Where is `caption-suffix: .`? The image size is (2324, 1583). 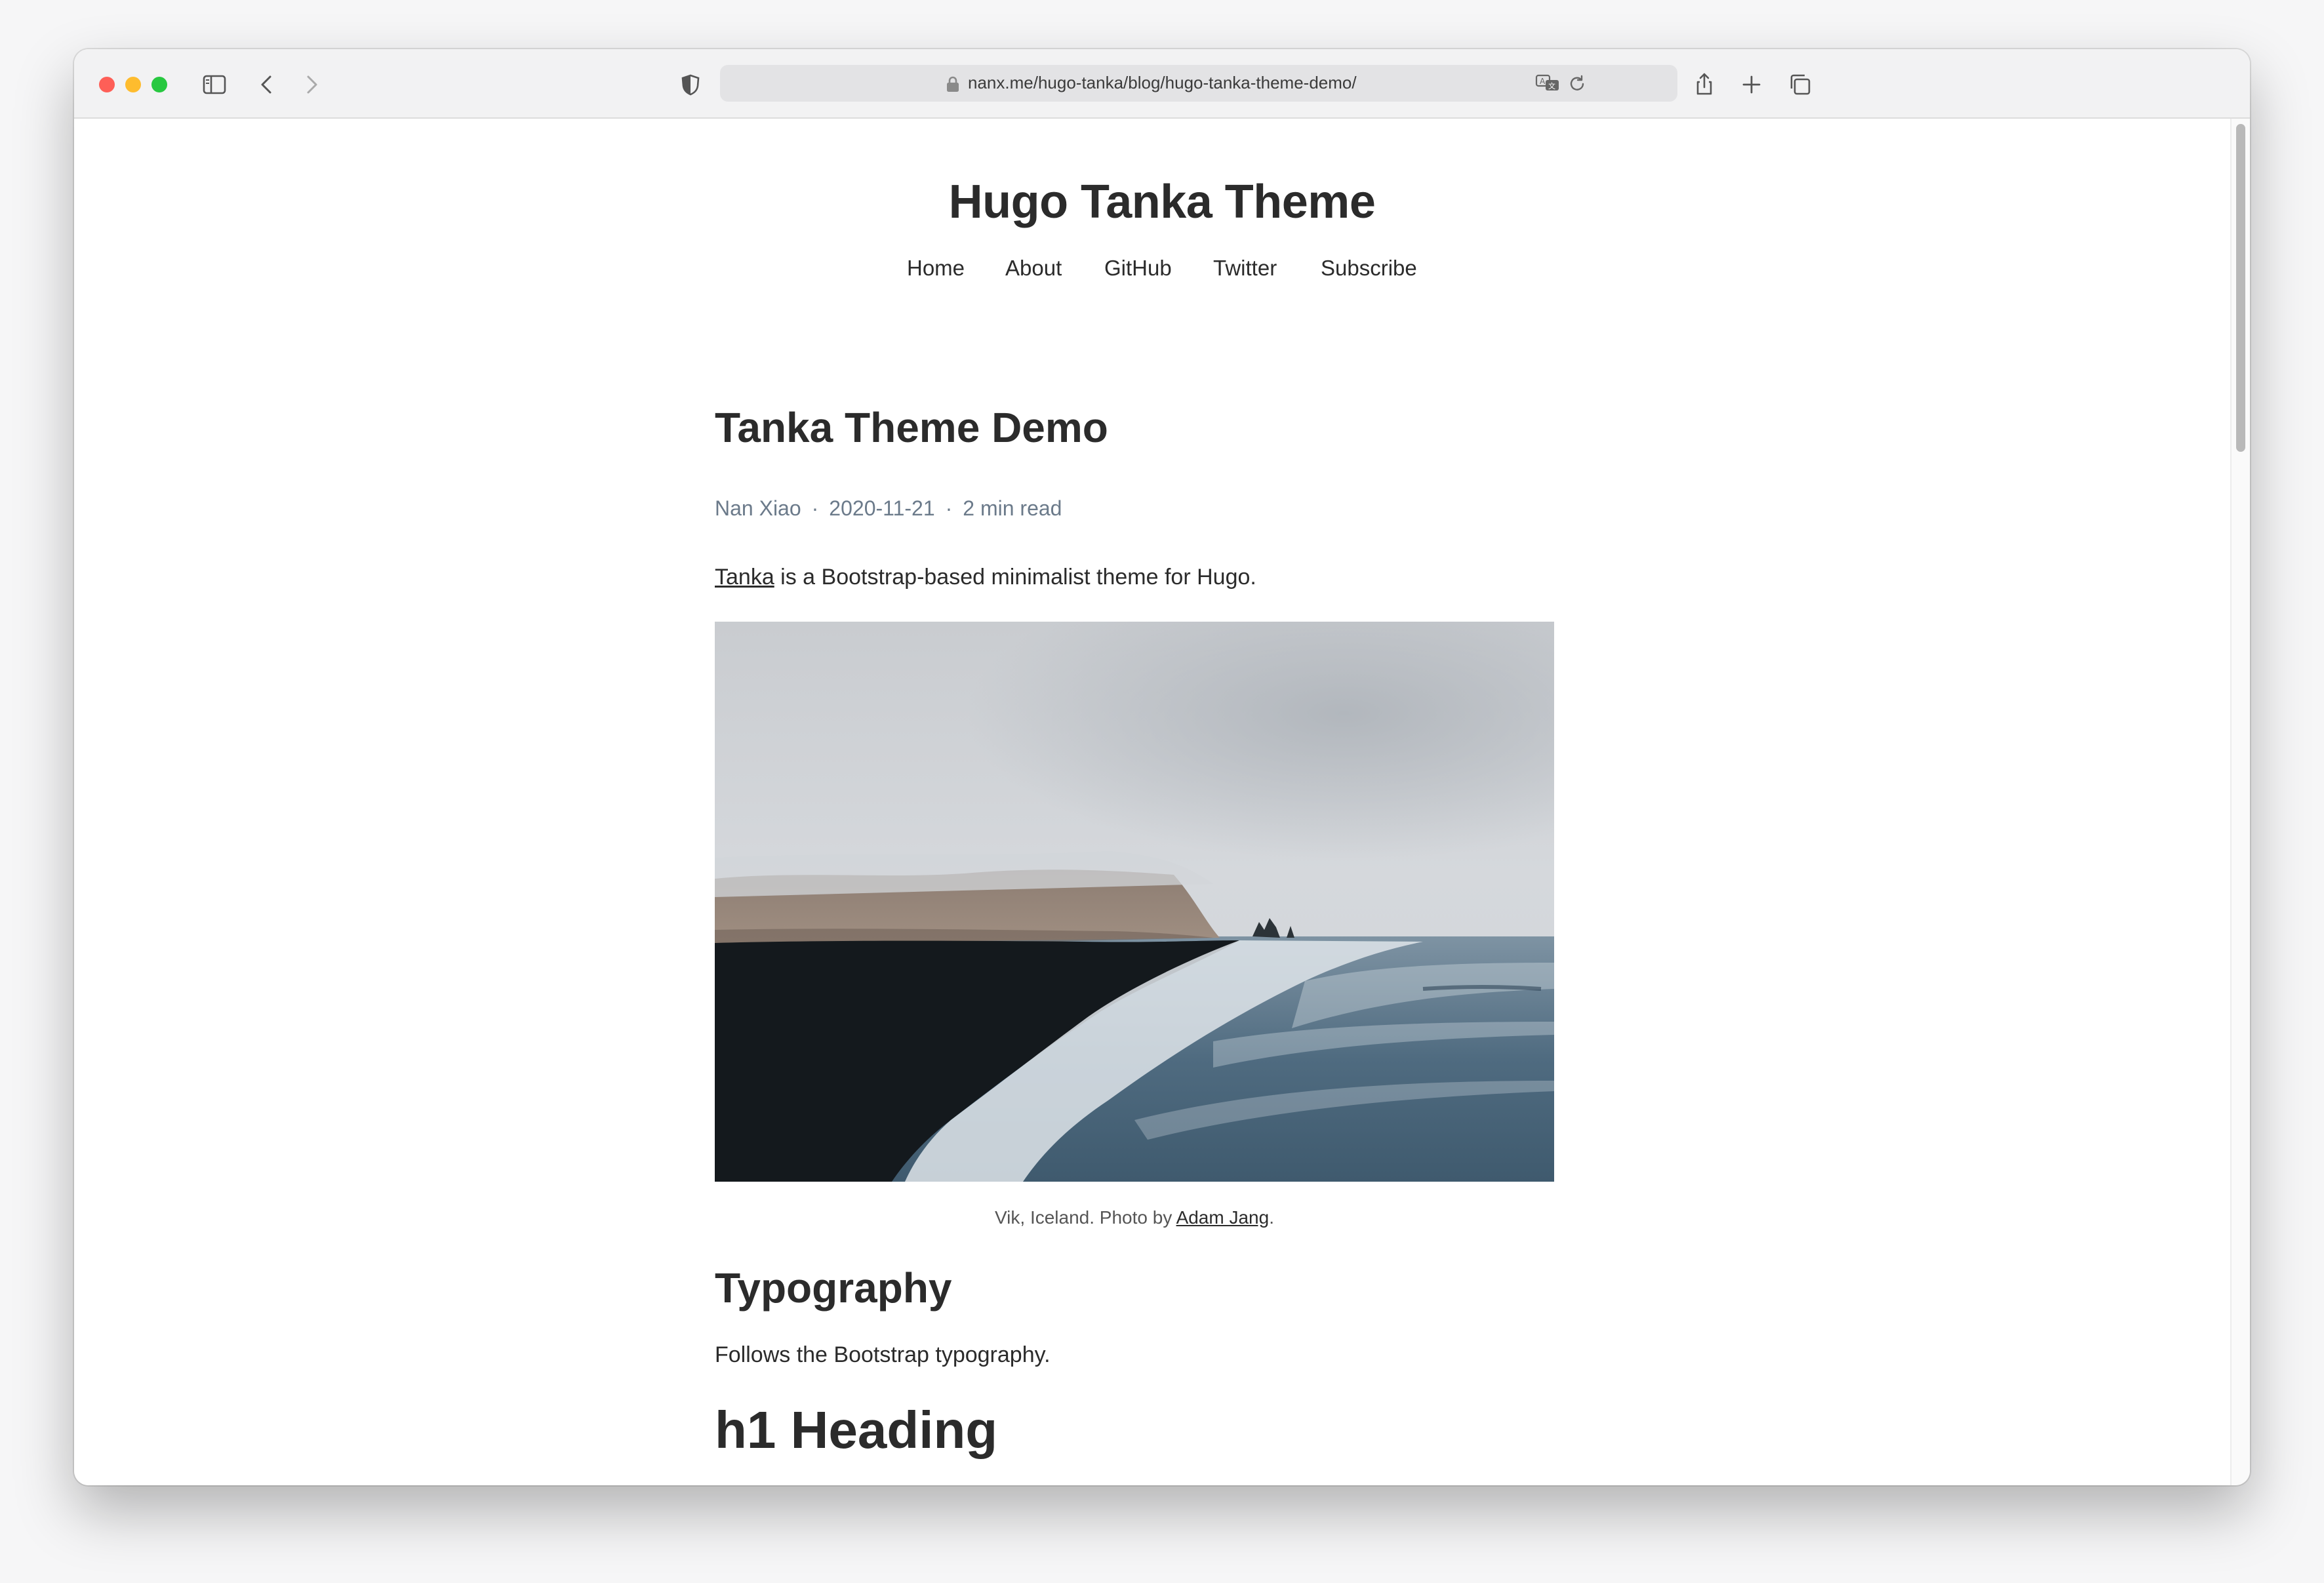 caption-suffix: . is located at coordinates (1271, 1217).